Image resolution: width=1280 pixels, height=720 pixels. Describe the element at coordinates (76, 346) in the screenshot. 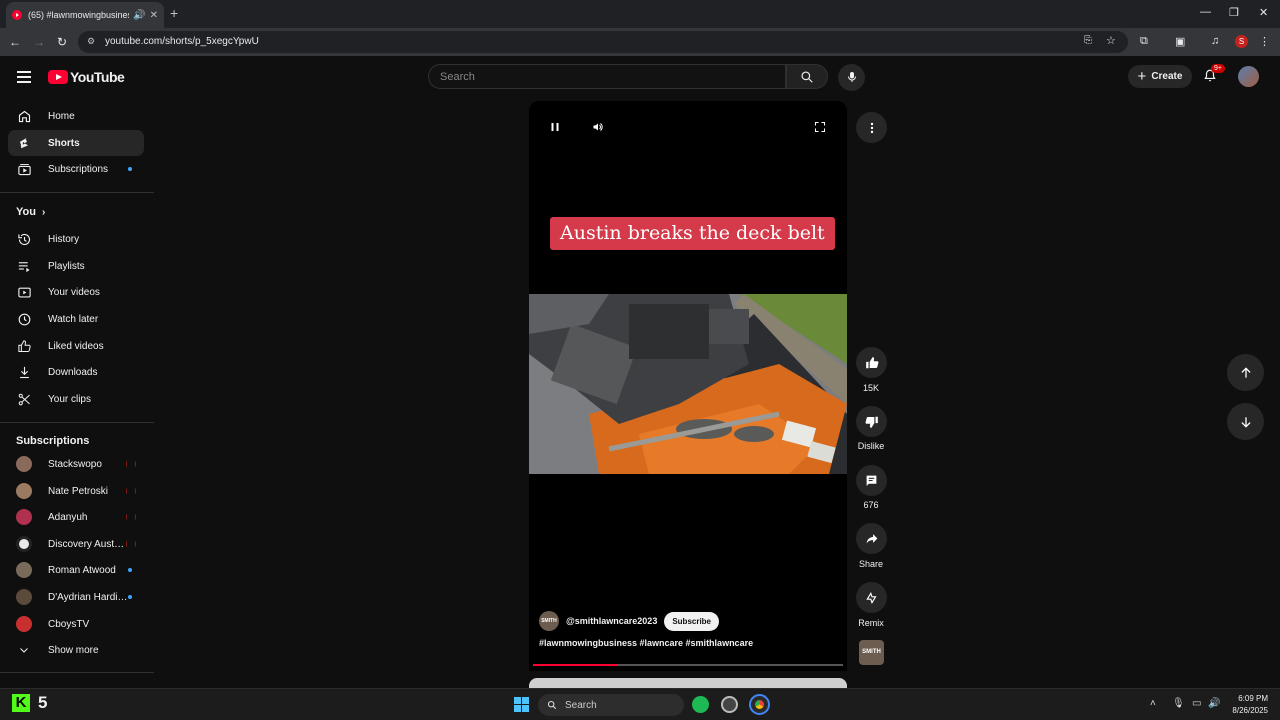

I see `sidebar-item-liked-videos: Liked videos` at that location.